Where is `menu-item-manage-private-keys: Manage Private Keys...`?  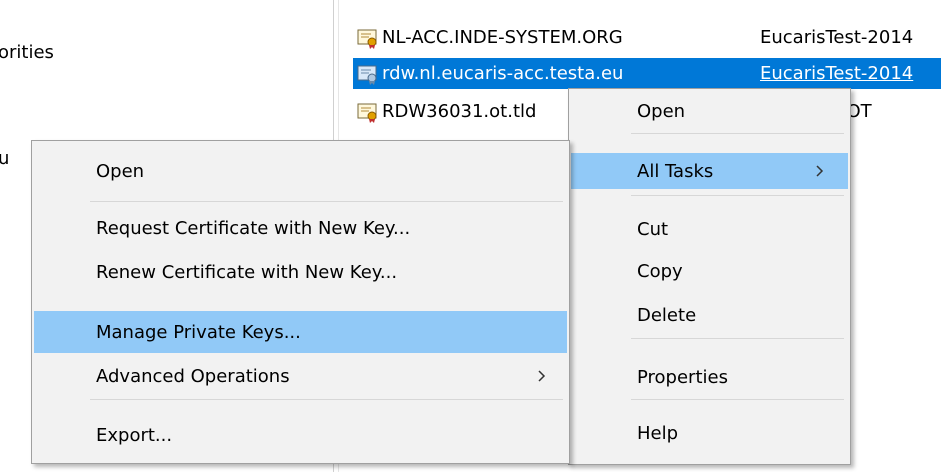 menu-item-manage-private-keys: Manage Private Keys... is located at coordinates (300, 332).